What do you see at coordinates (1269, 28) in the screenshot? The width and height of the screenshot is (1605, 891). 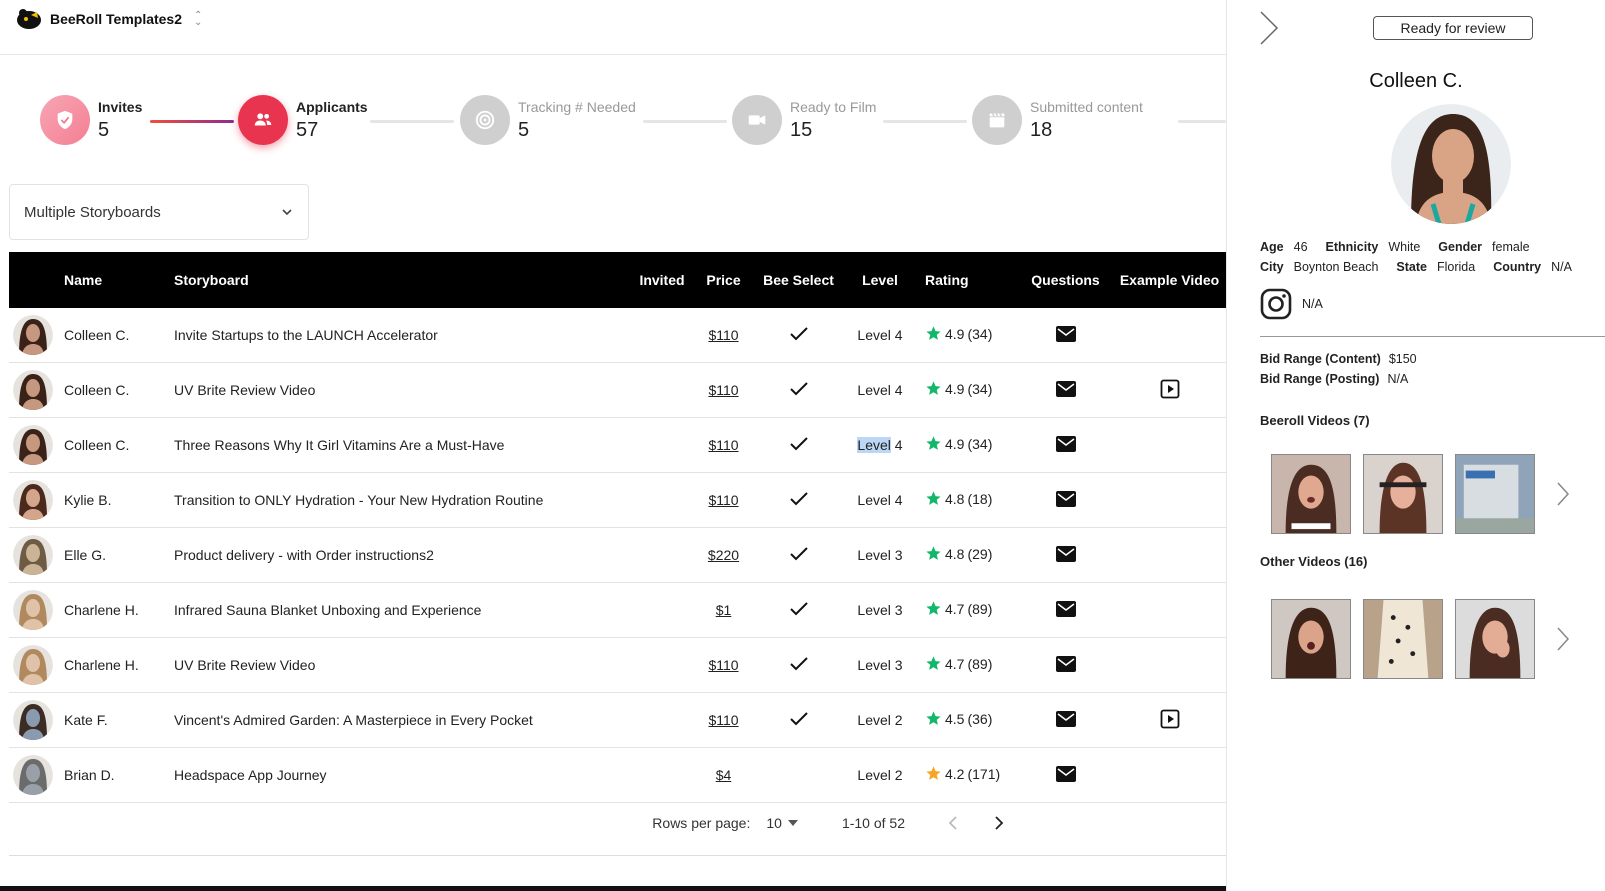 I see `collapse-panel-icon` at bounding box center [1269, 28].